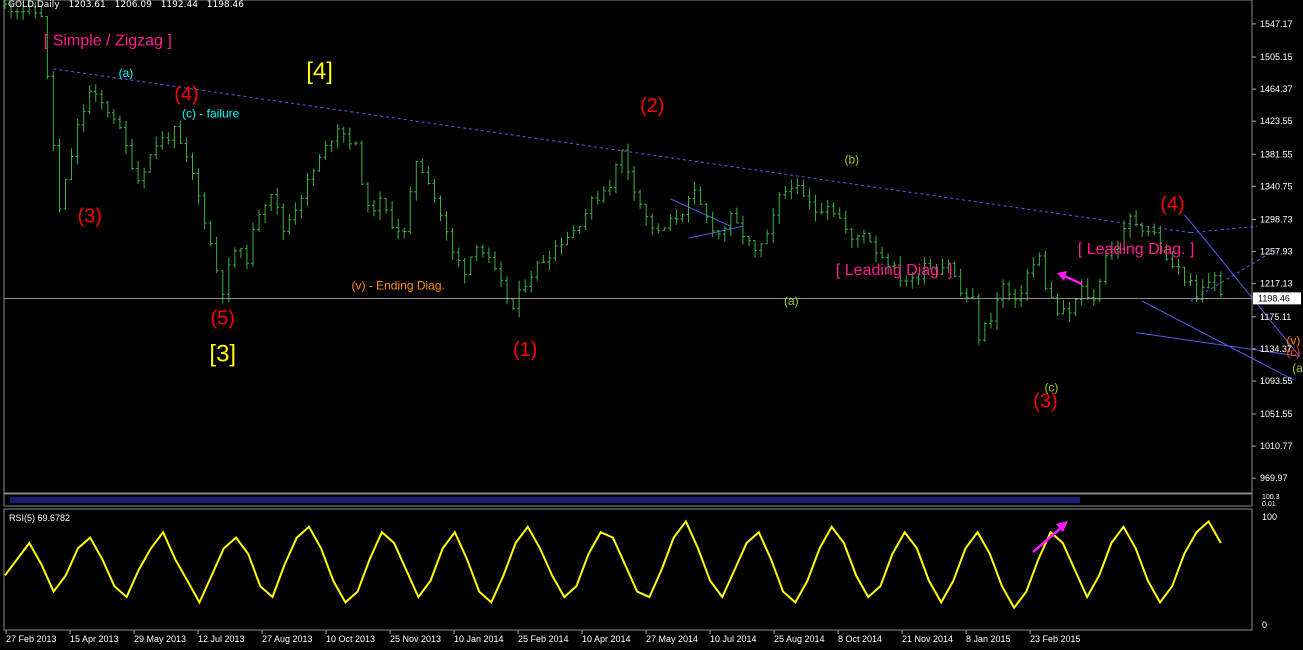 The height and width of the screenshot is (650, 1303). Describe the element at coordinates (397, 285) in the screenshot. I see `wave-label: (v) - Ending Diag.` at that location.